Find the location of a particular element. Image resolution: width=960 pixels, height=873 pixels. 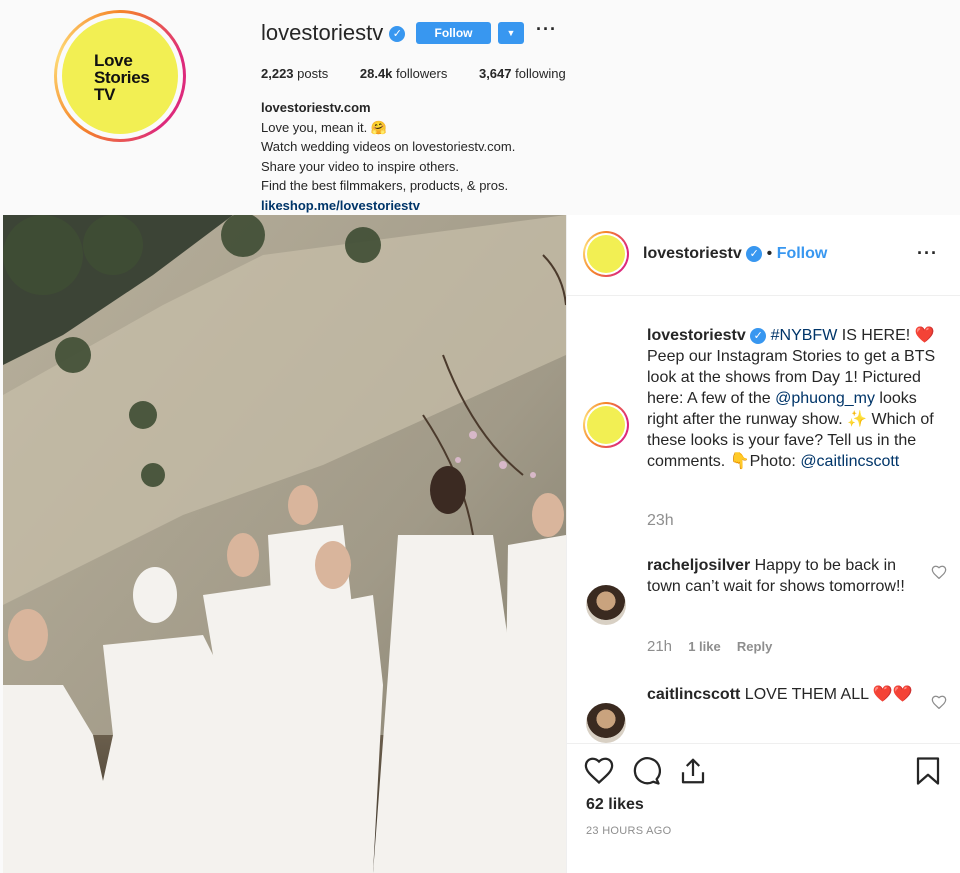

profile-username-text: lovestoriestv is located at coordinates (322, 32).